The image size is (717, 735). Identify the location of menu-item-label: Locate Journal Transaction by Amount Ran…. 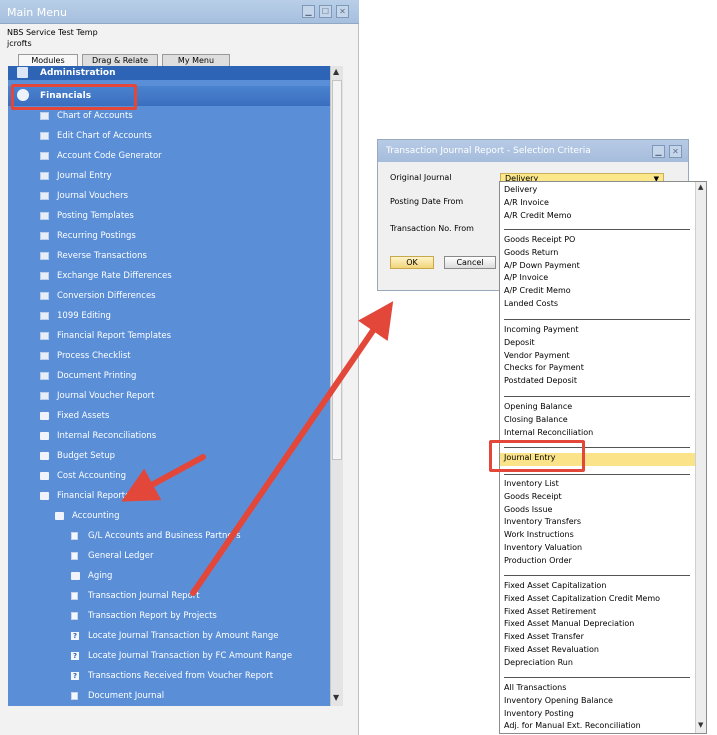
(183, 636).